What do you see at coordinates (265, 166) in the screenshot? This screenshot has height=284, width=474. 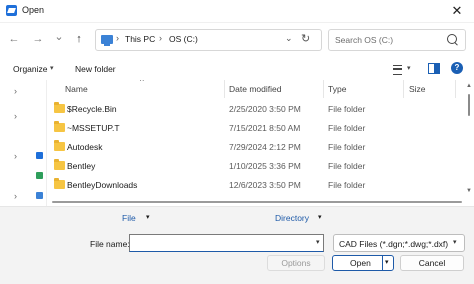 I see `file-date: 1/10/2025 3:36 PM` at bounding box center [265, 166].